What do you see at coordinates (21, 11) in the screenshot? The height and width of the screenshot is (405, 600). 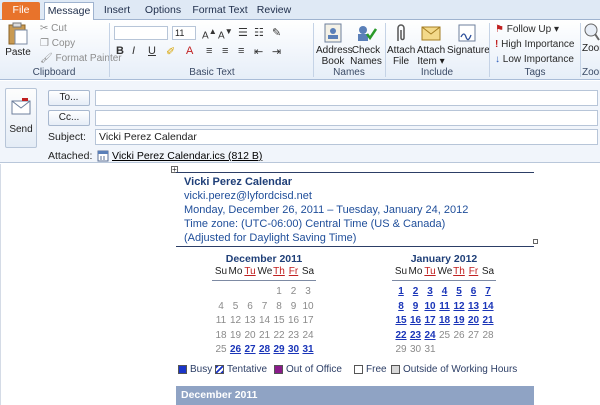 I see `tab-file: File` at bounding box center [21, 11].